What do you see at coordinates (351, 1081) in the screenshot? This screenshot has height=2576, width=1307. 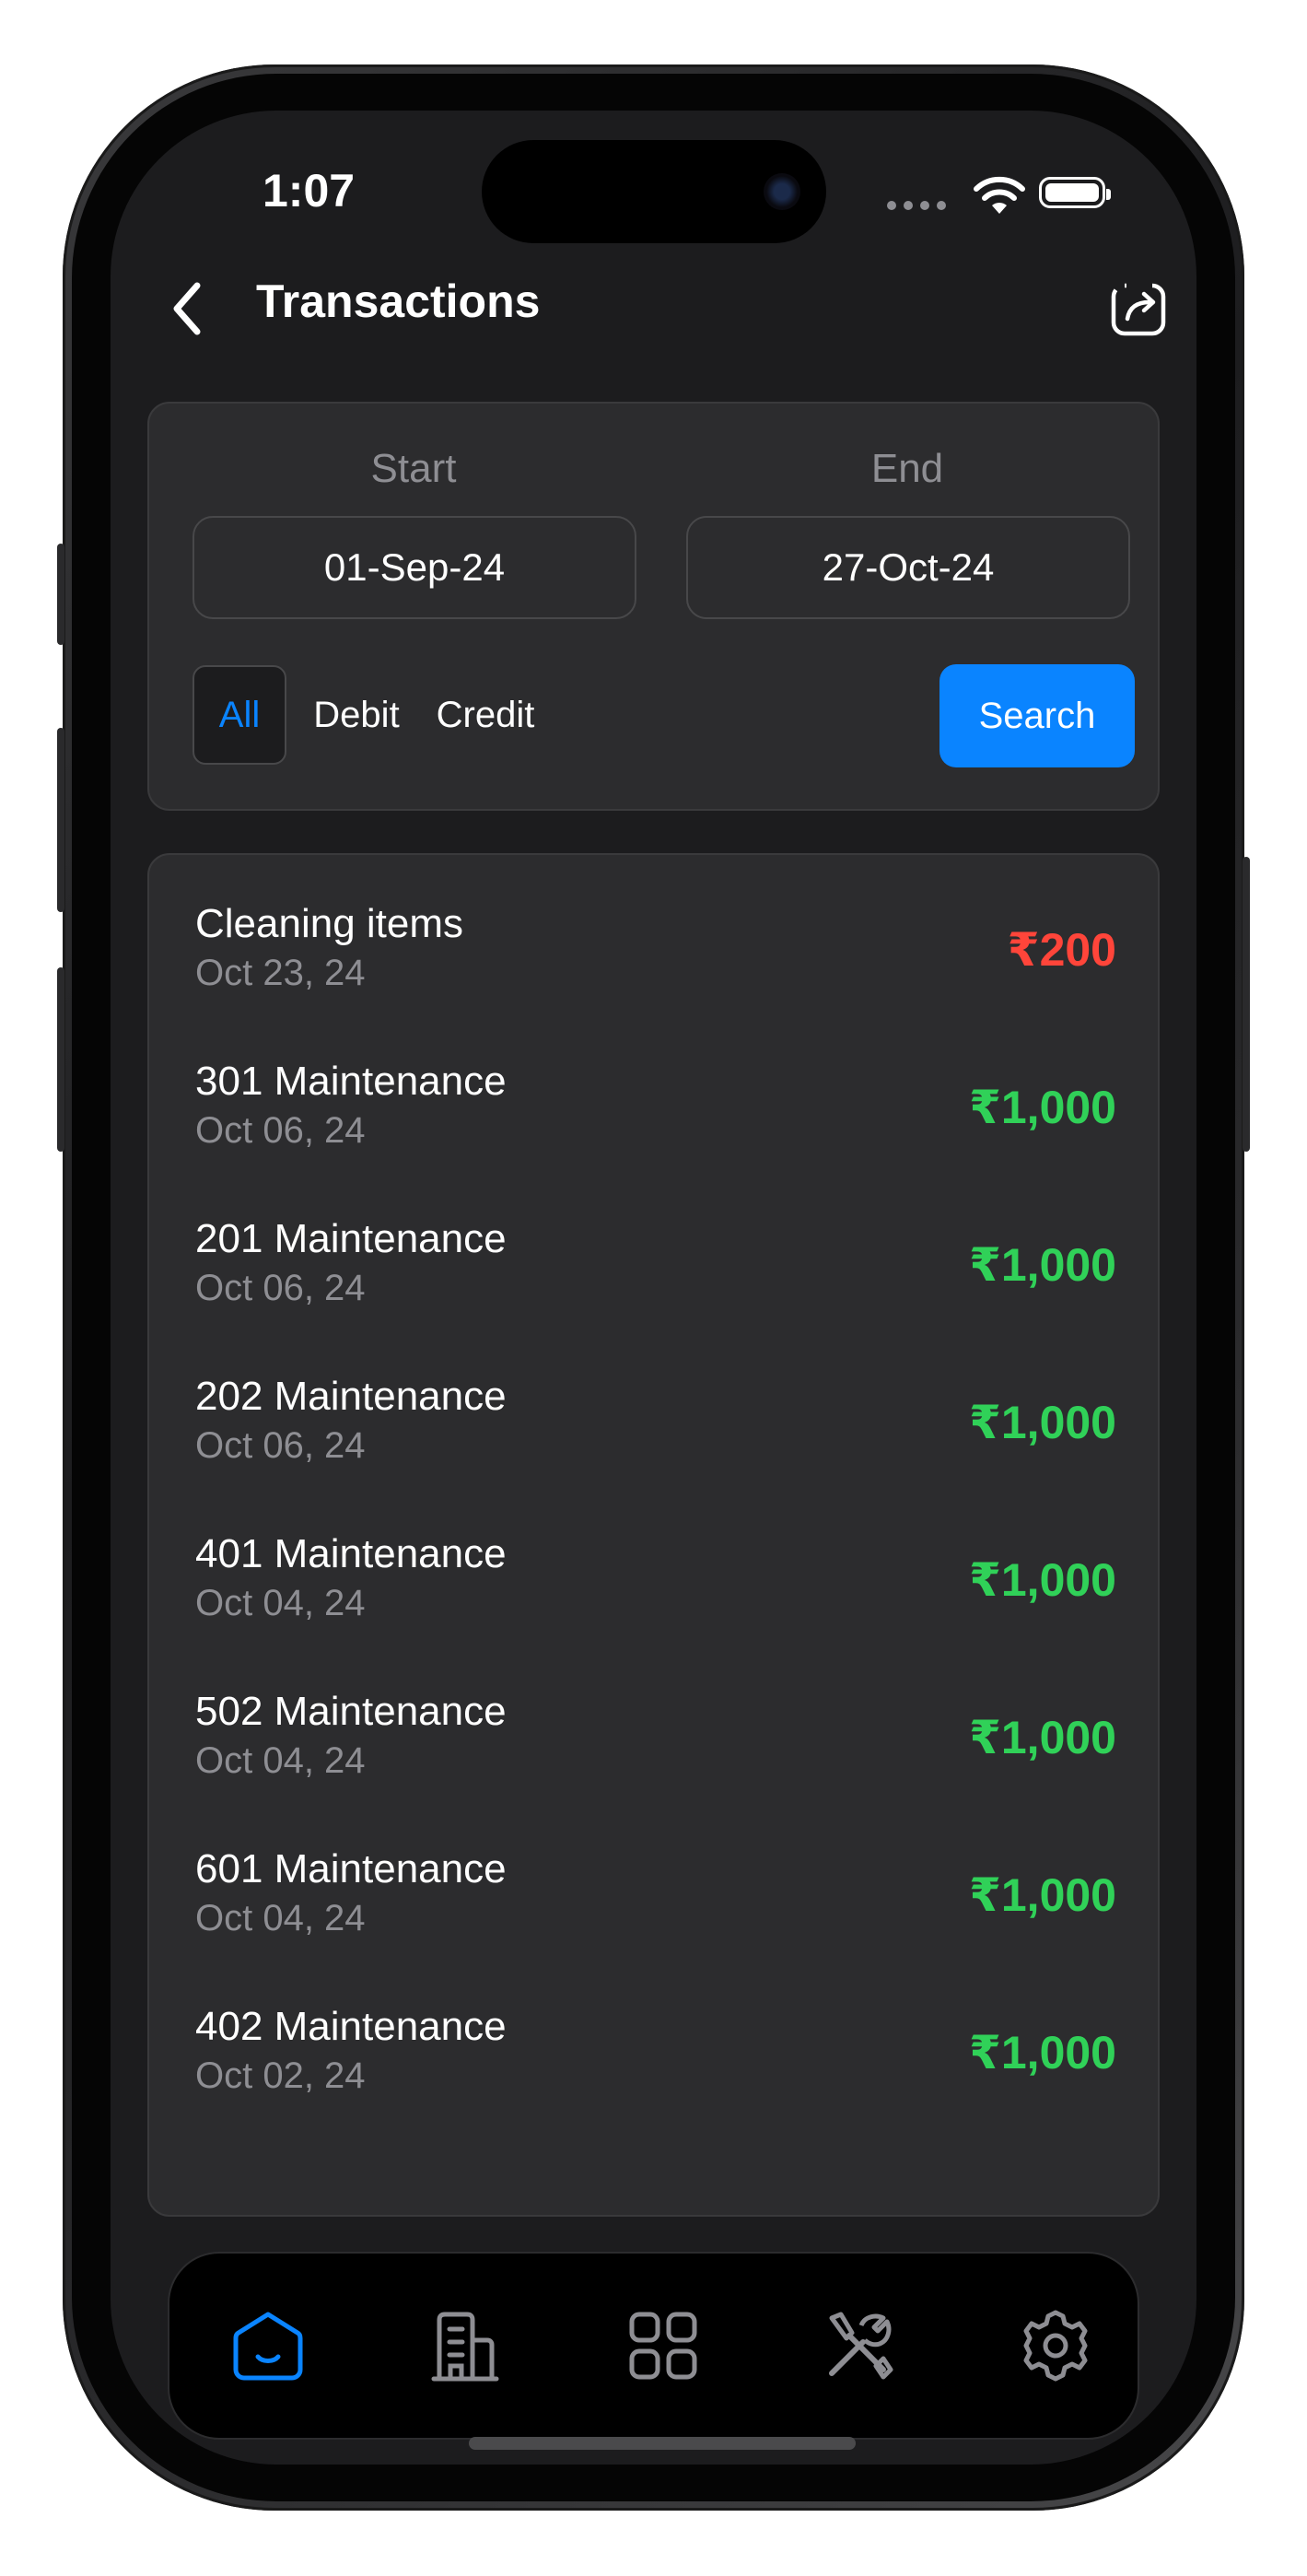 I see `transaction-title: 301 Maintenance` at bounding box center [351, 1081].